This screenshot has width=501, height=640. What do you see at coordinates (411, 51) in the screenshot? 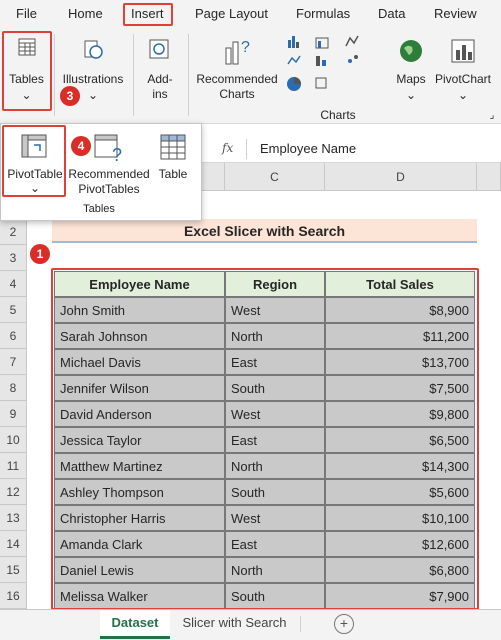
I see `globe-icon` at bounding box center [411, 51].